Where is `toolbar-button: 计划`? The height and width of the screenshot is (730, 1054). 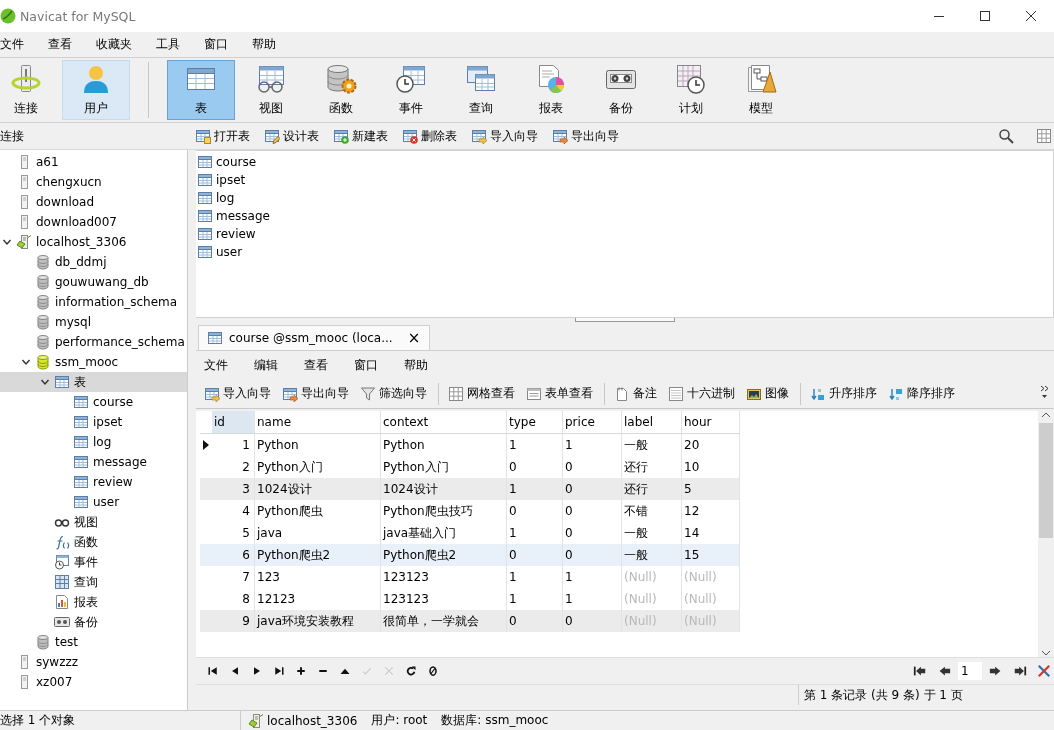 toolbar-button: 计划 is located at coordinates (691, 90).